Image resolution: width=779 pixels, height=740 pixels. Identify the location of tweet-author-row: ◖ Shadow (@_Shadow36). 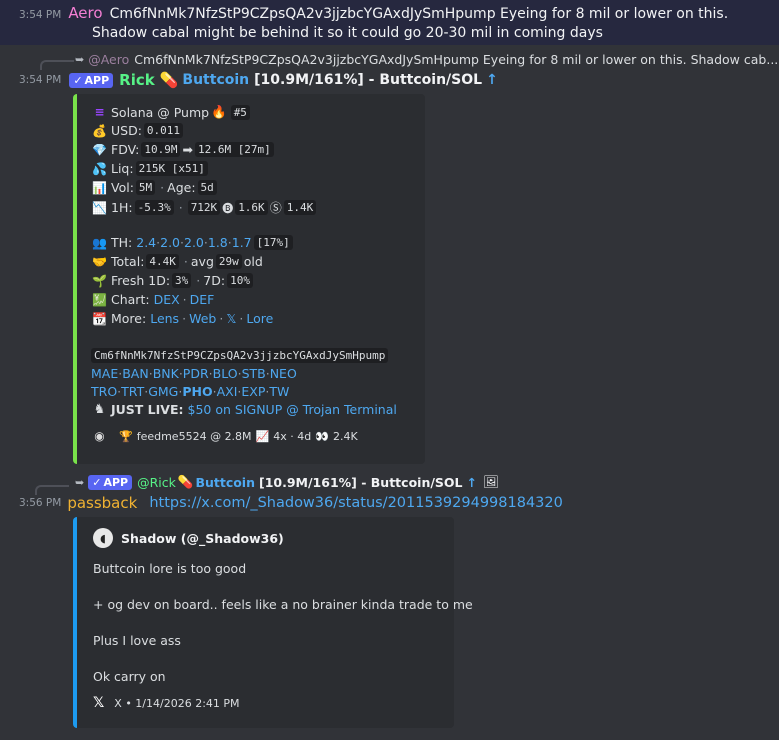
(188, 538).